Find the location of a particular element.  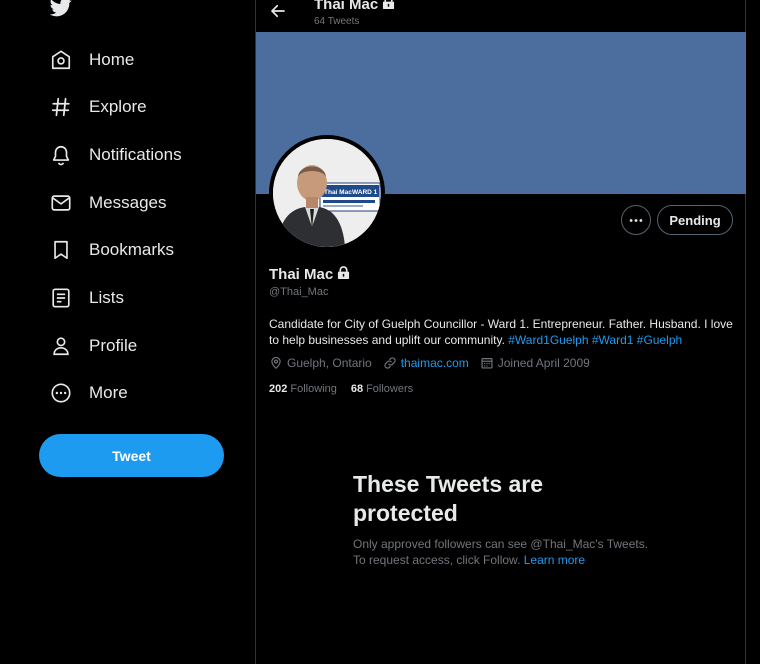

sidebar-item-label: Profile is located at coordinates (113, 345).